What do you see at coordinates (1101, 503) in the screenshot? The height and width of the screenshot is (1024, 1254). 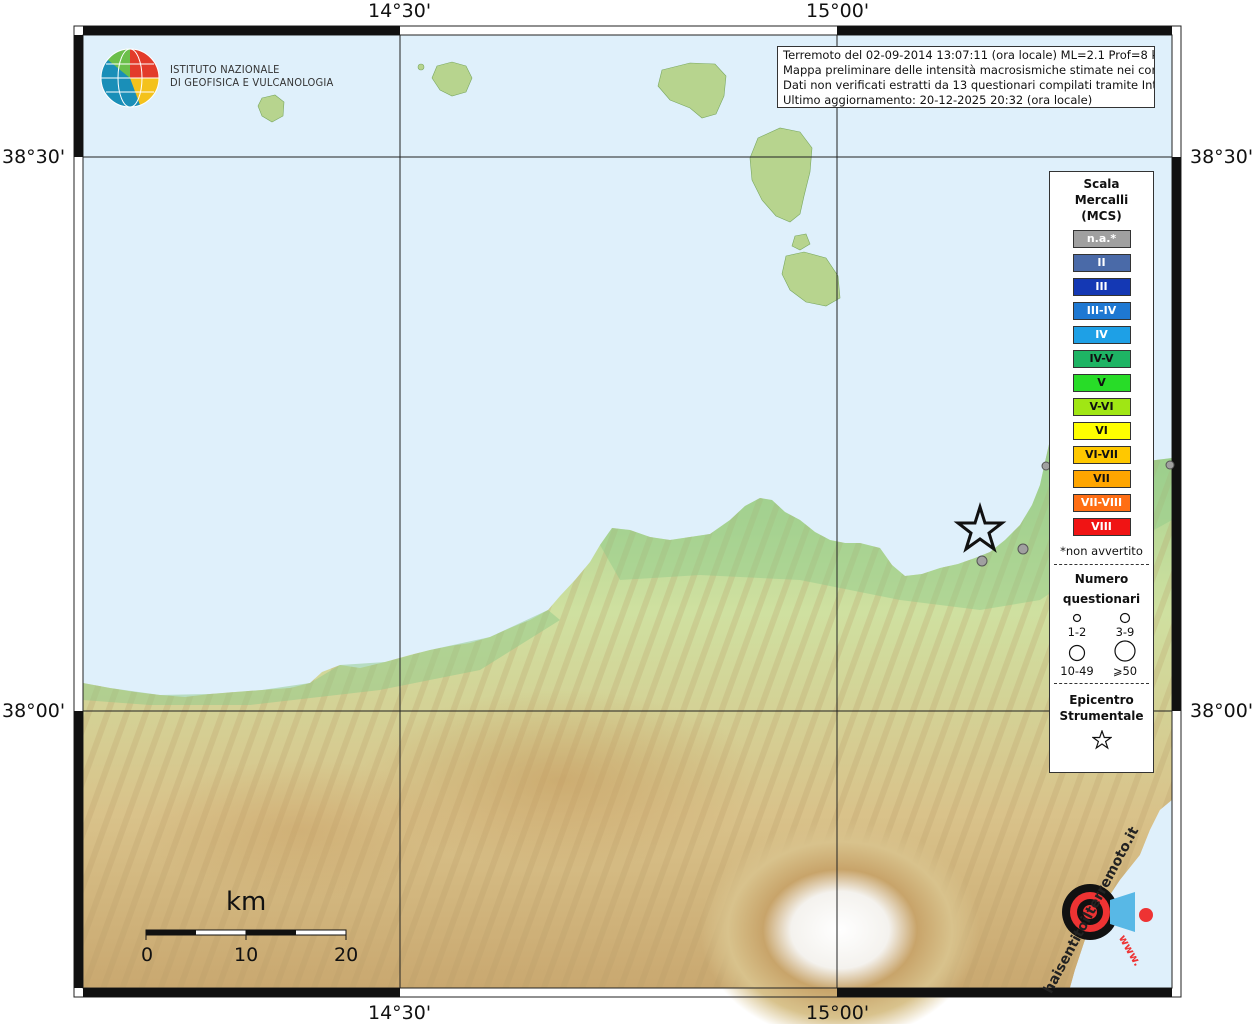 I see `legend-item-intensity: VII-VIII` at bounding box center [1101, 503].